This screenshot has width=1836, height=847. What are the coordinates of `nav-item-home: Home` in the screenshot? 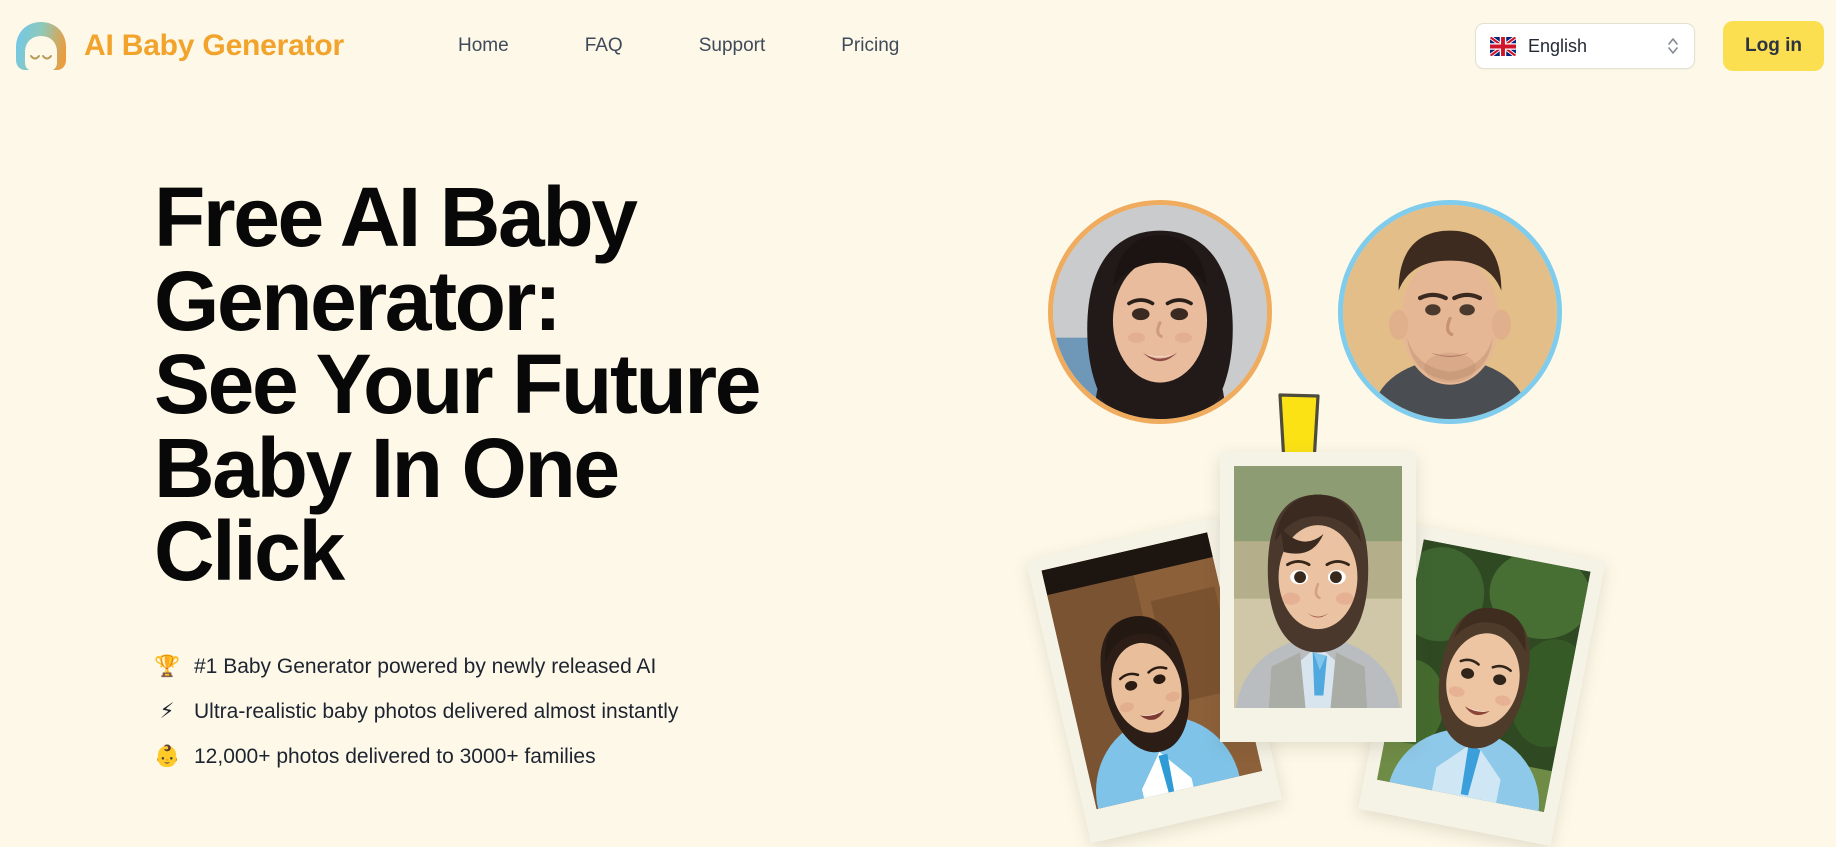 It's located at (483, 46).